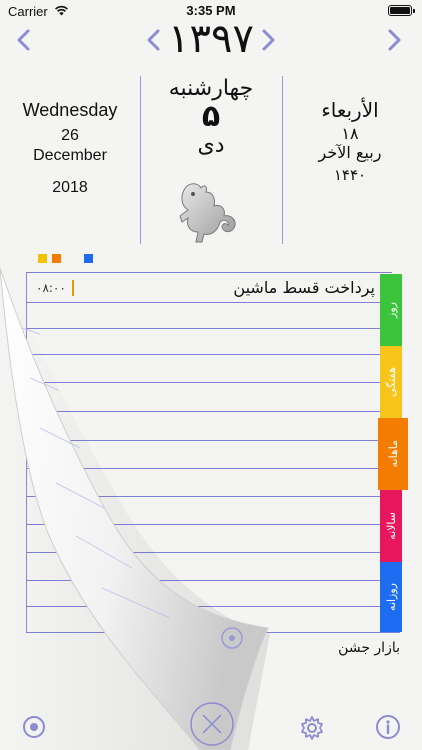 This screenshot has height=750, width=422. What do you see at coordinates (350, 152) in the screenshot?
I see `hijri-month: ربیع الآخر` at bounding box center [350, 152].